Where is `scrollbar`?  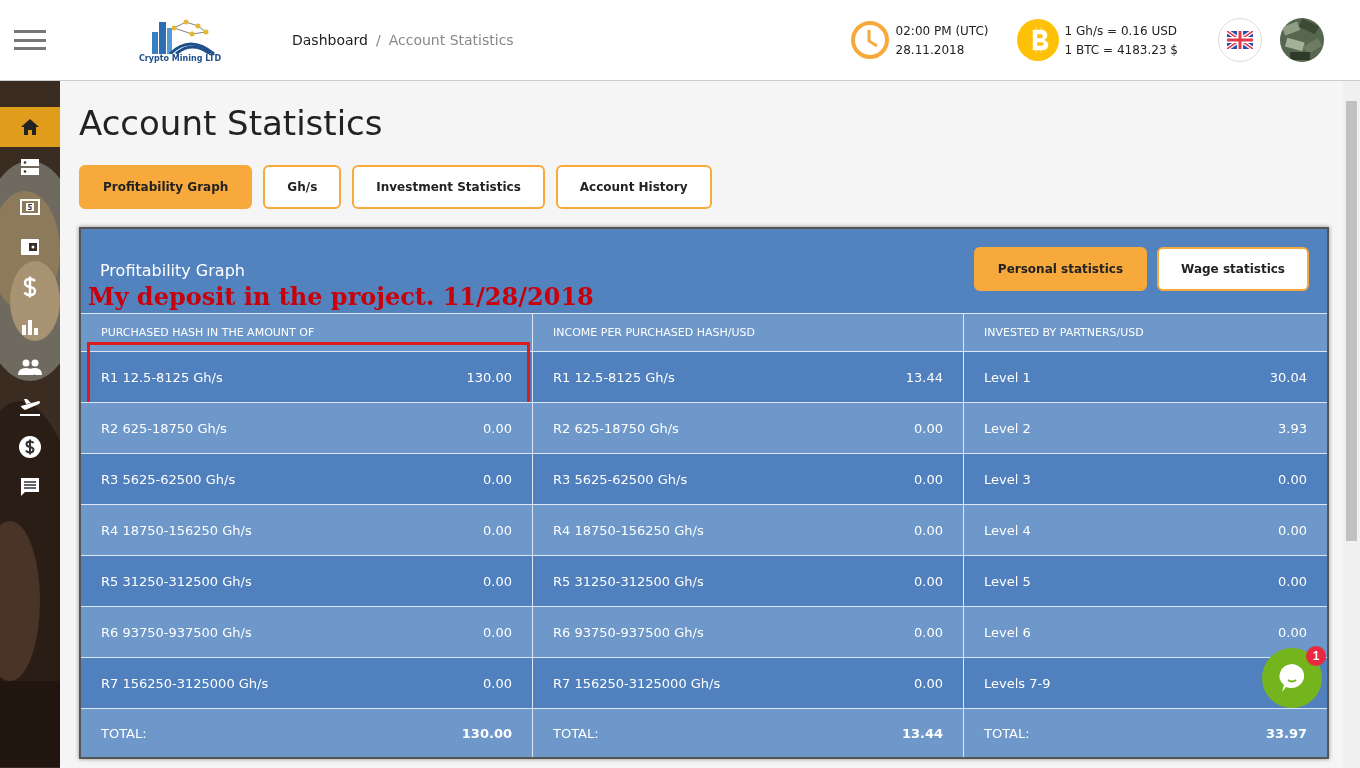 scrollbar is located at coordinates (1351, 424).